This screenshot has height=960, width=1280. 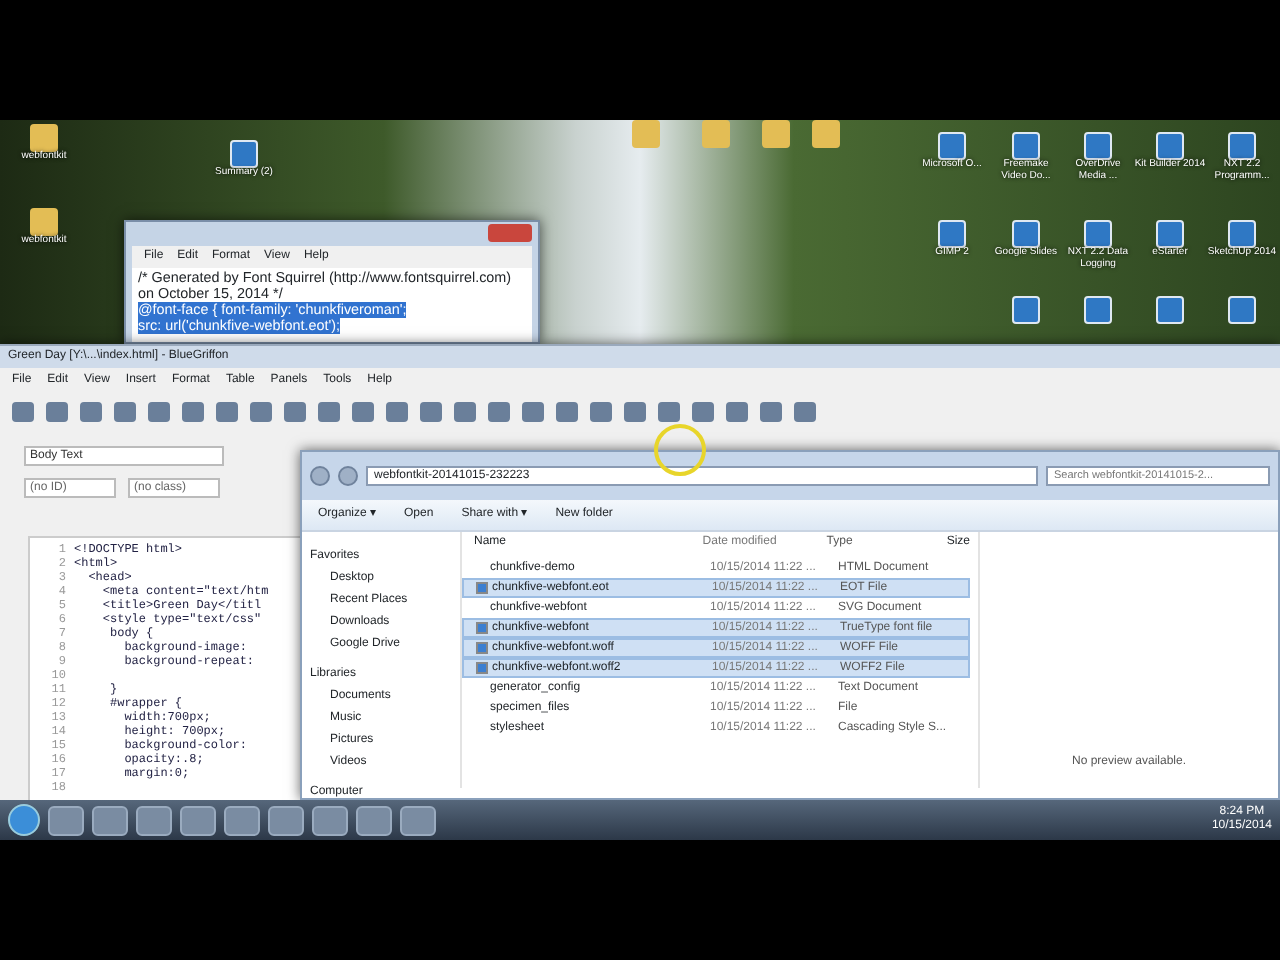 What do you see at coordinates (680, 450) in the screenshot?
I see `cursor-highlight-icon` at bounding box center [680, 450].